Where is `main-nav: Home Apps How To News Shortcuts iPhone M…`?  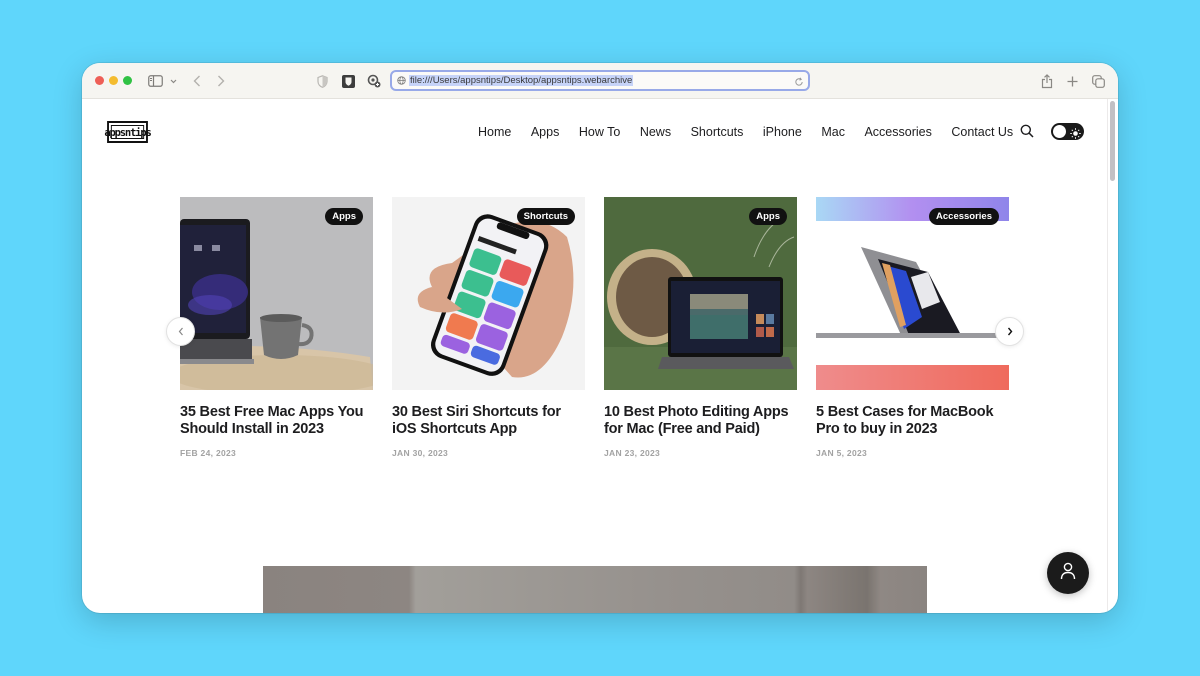 main-nav: Home Apps How To News Shortcuts iPhone M… is located at coordinates (755, 132).